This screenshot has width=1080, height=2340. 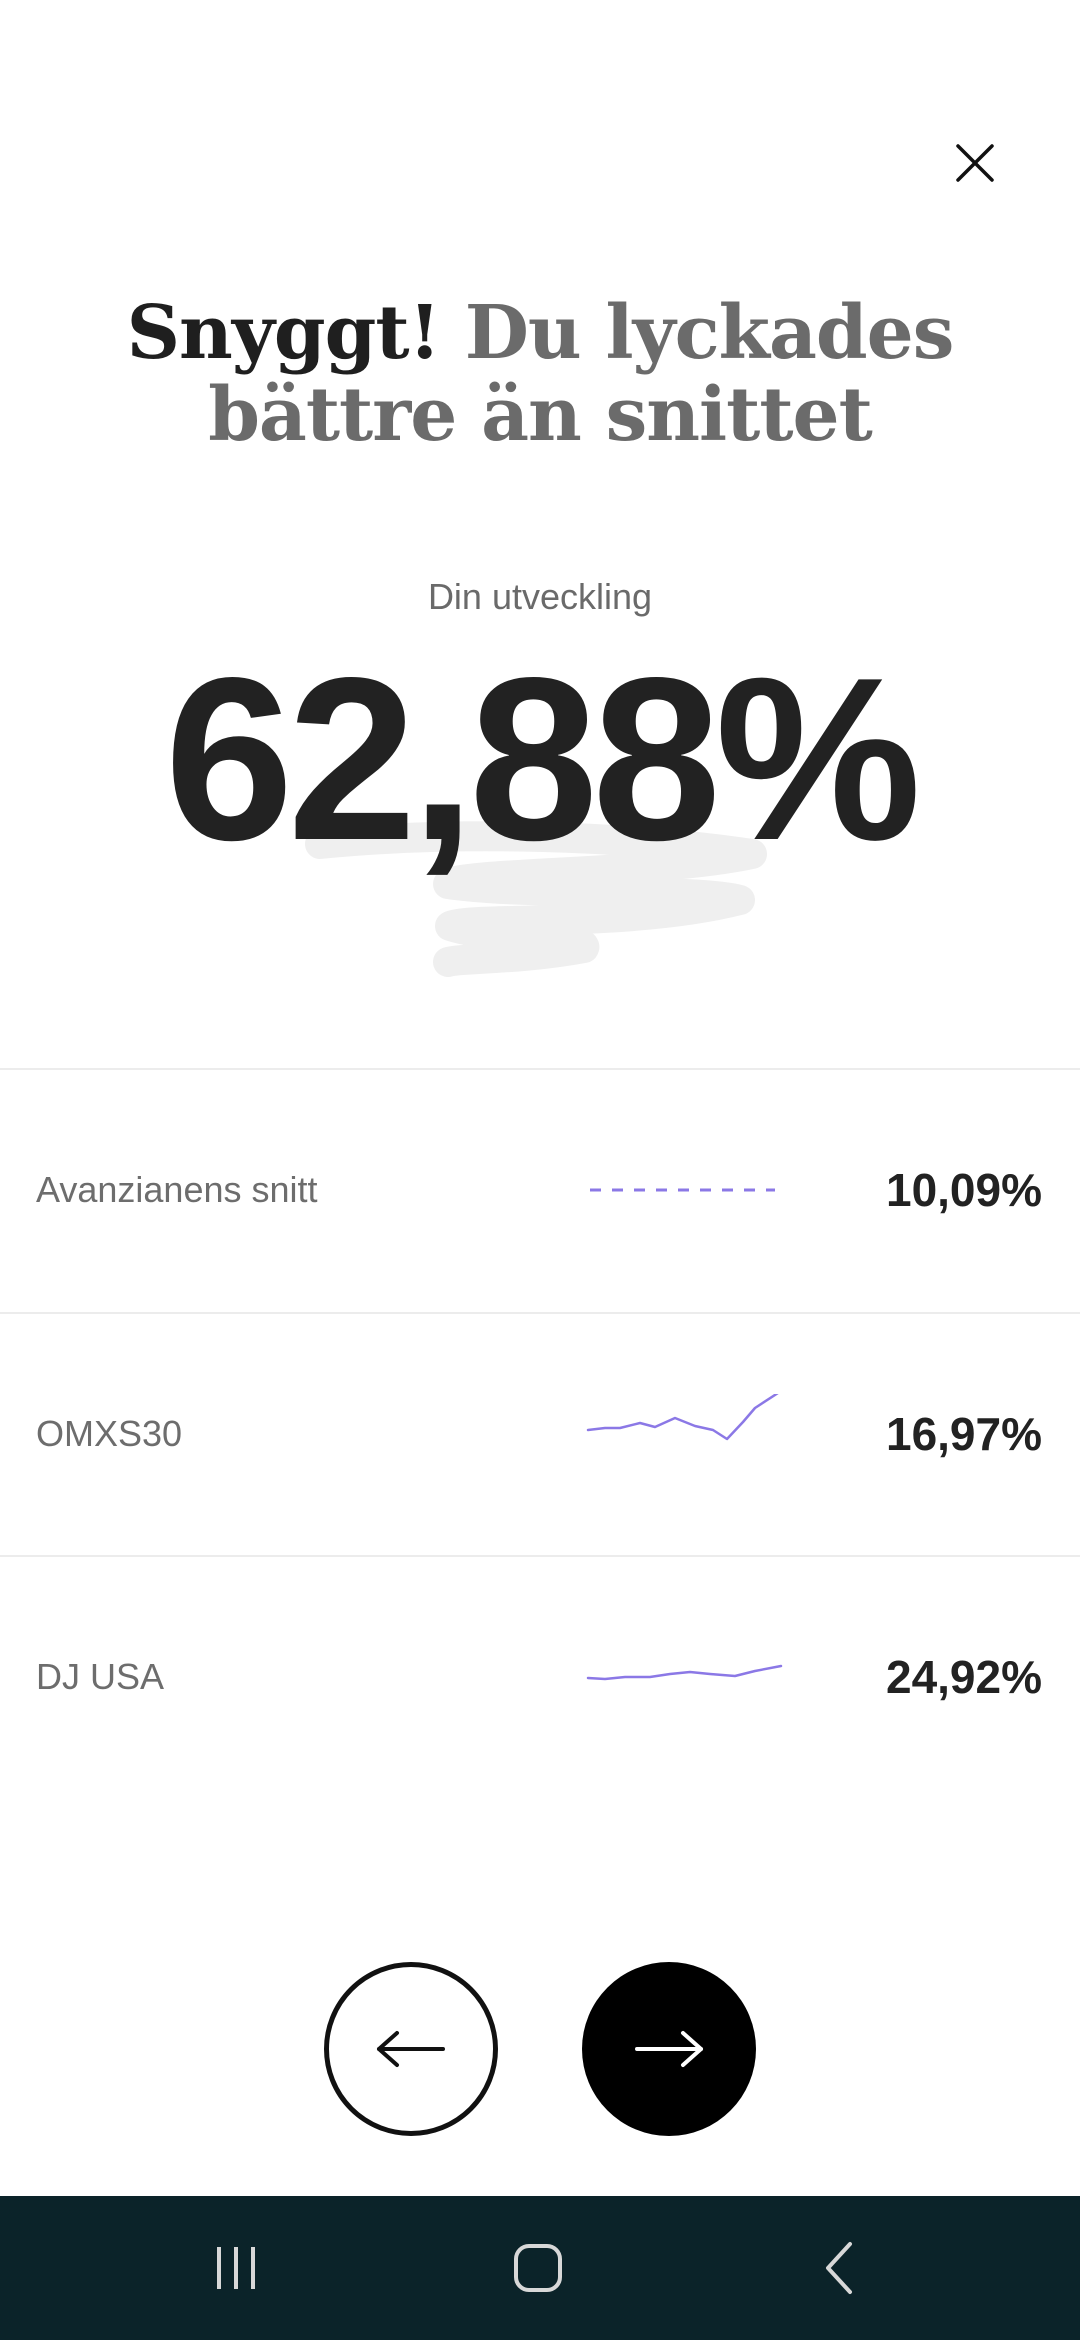 I want to click on close-button, so click(x=975, y=163).